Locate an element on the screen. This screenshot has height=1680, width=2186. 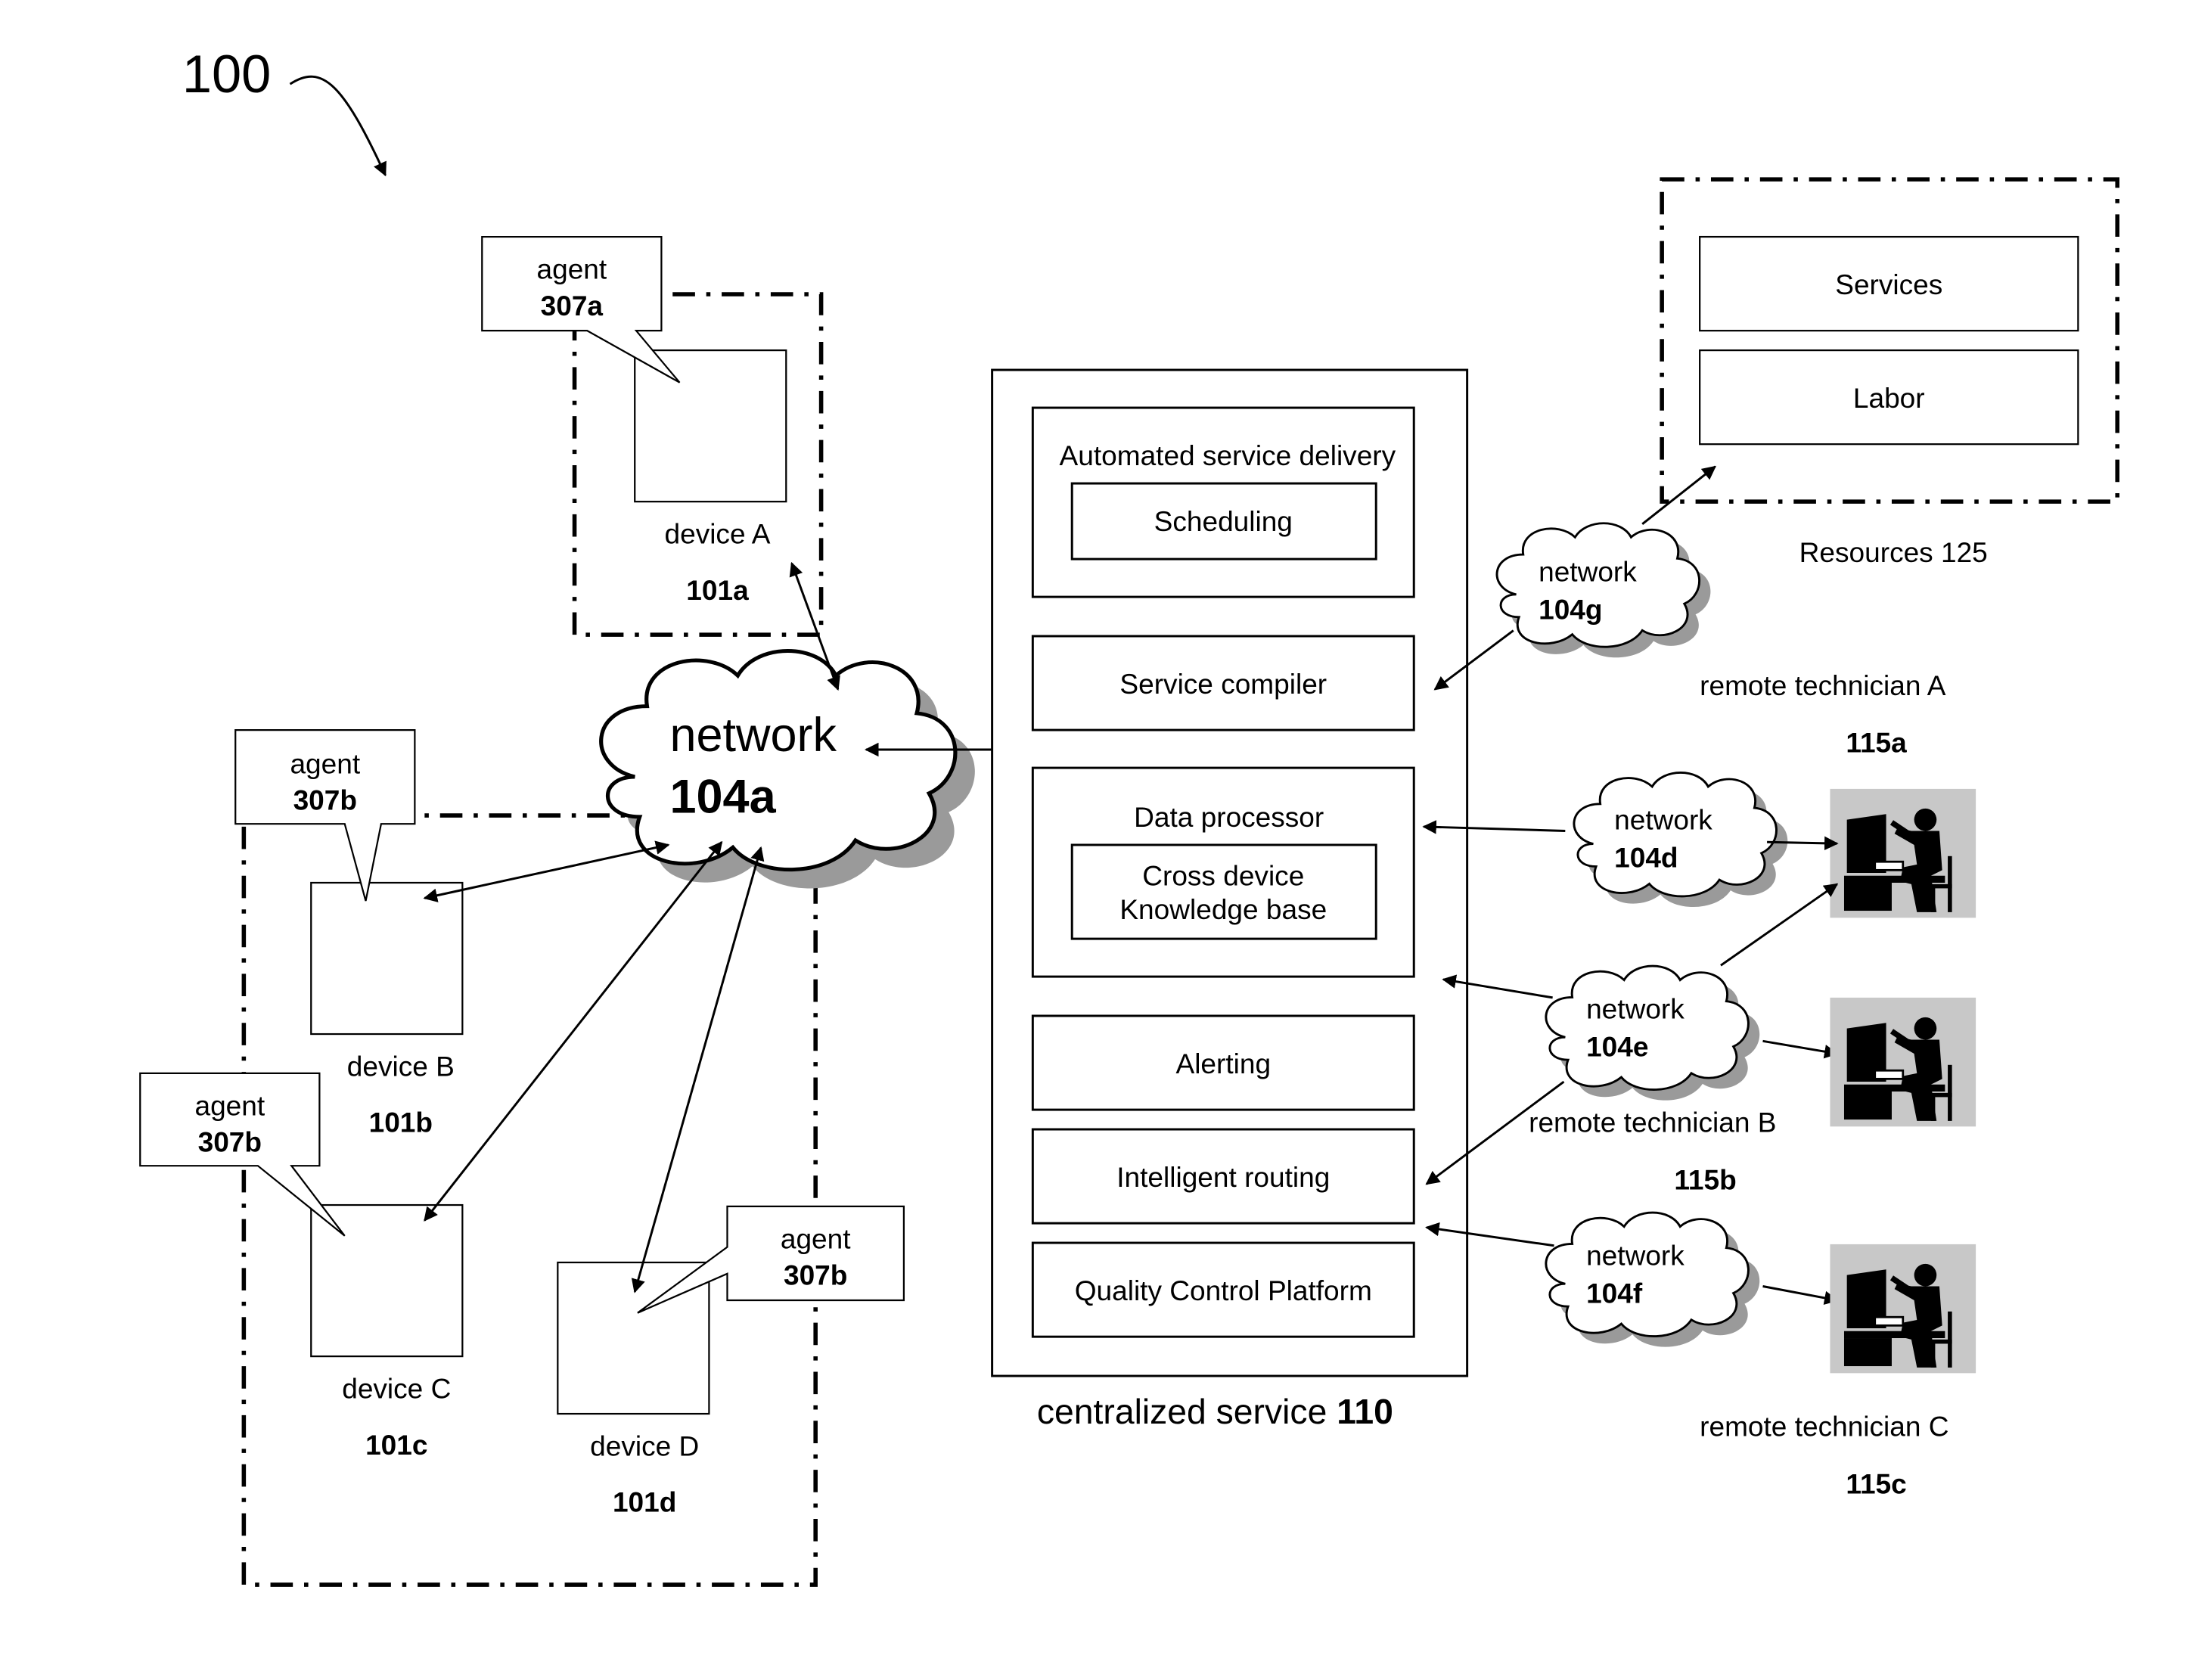
arrow-104f-technician-c is located at coordinates (1801, 1295).